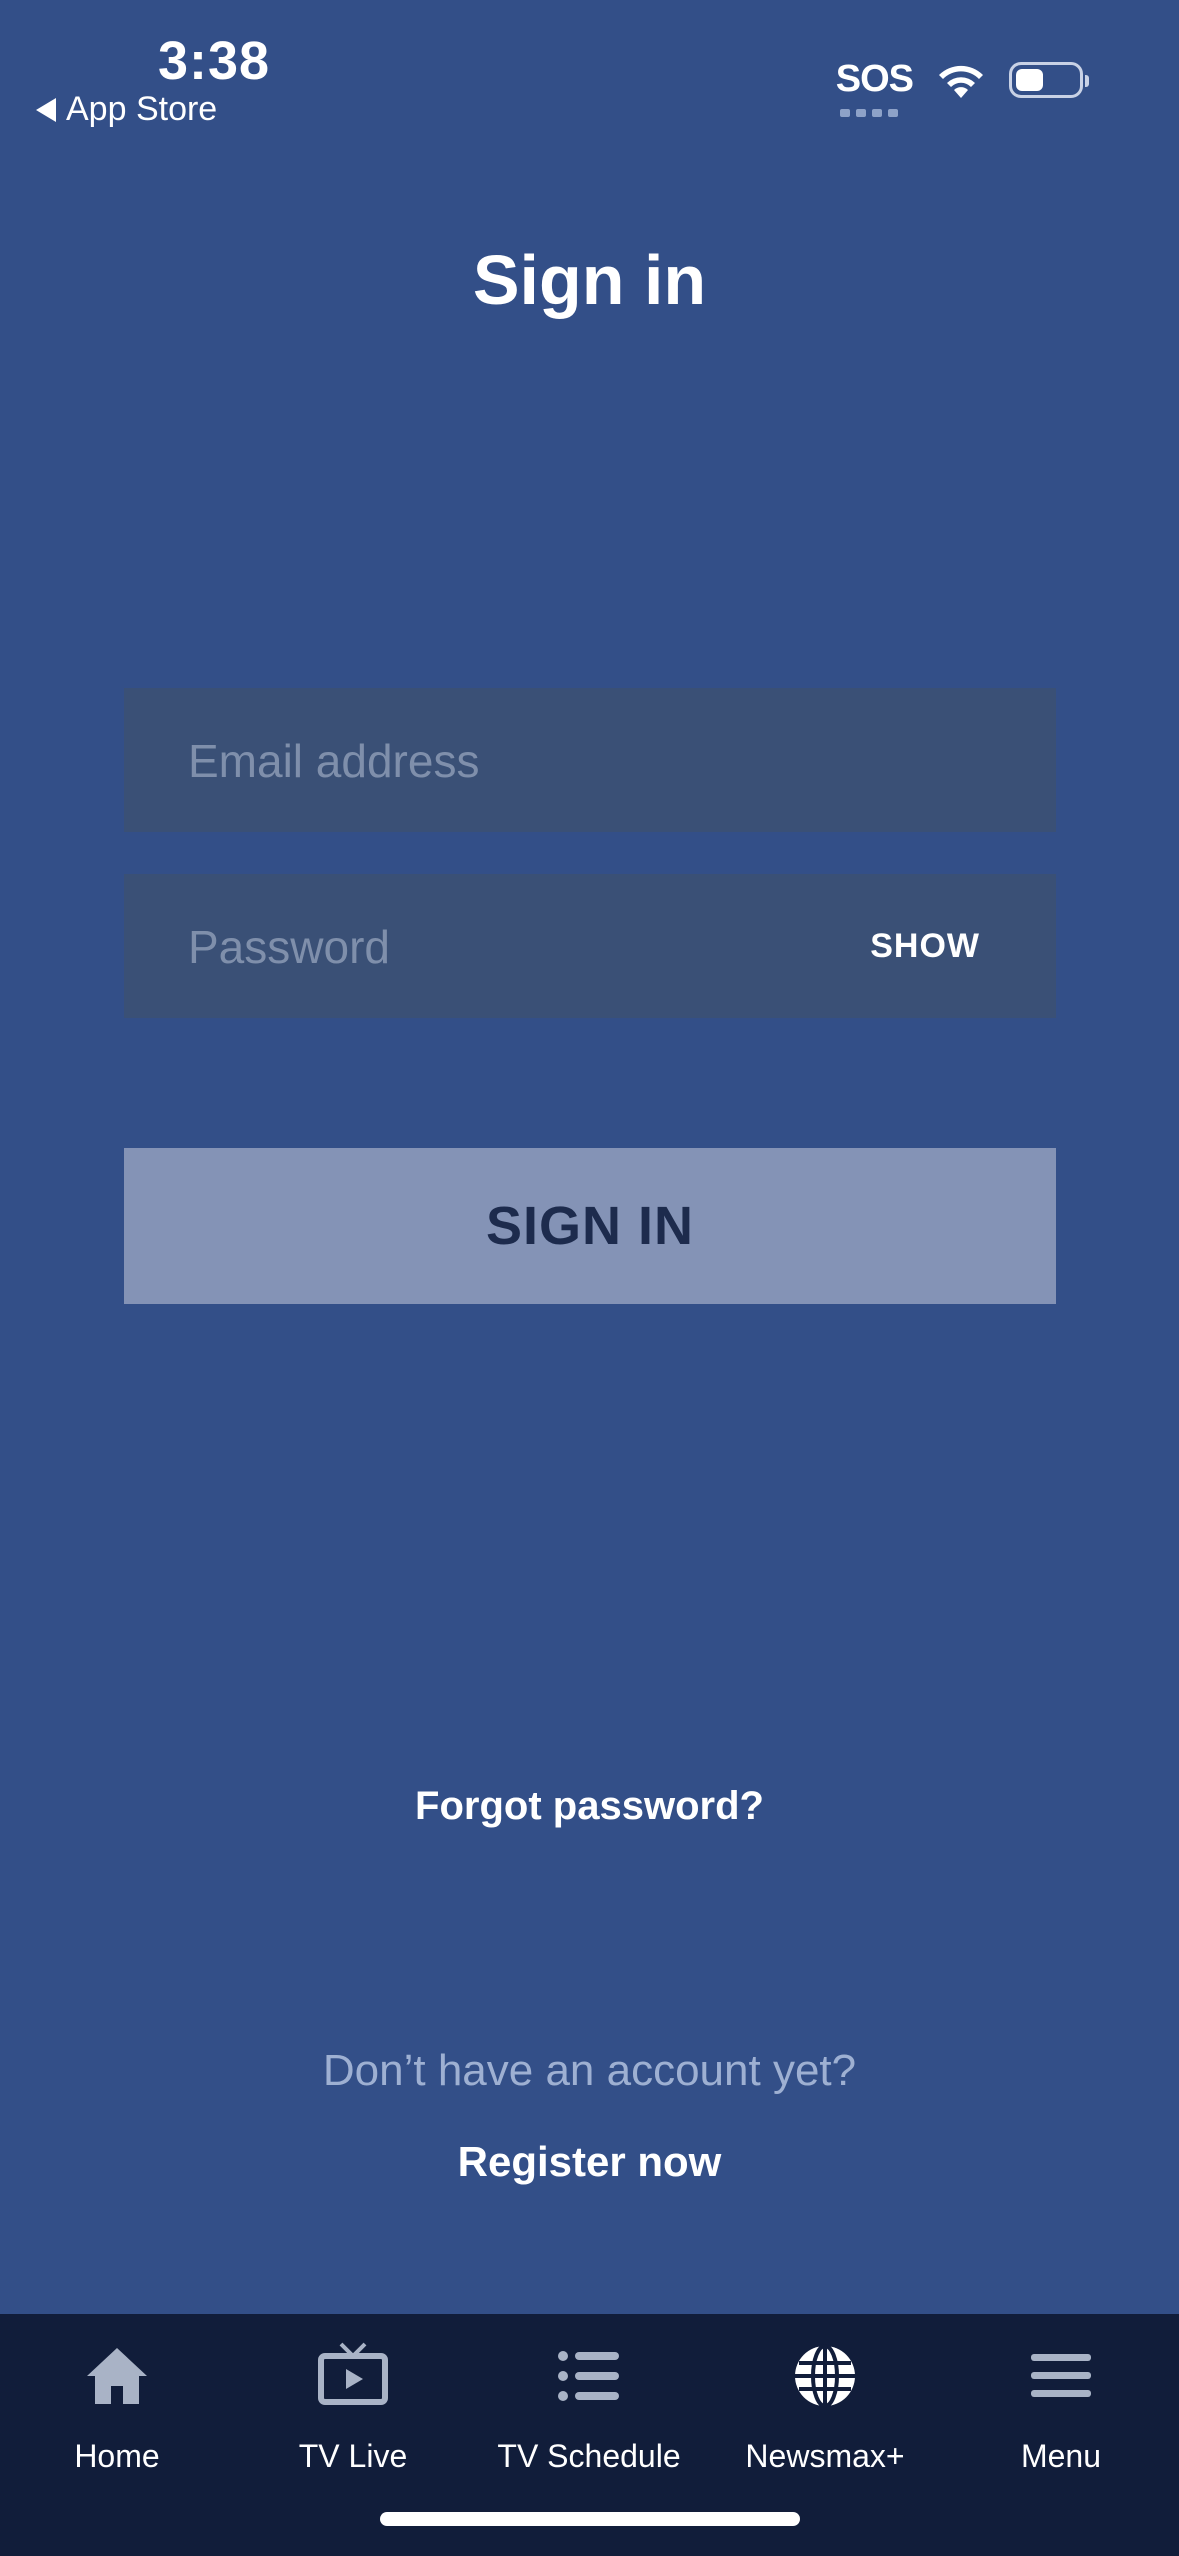 The width and height of the screenshot is (1179, 2556). I want to click on battery-icon, so click(1049, 79).